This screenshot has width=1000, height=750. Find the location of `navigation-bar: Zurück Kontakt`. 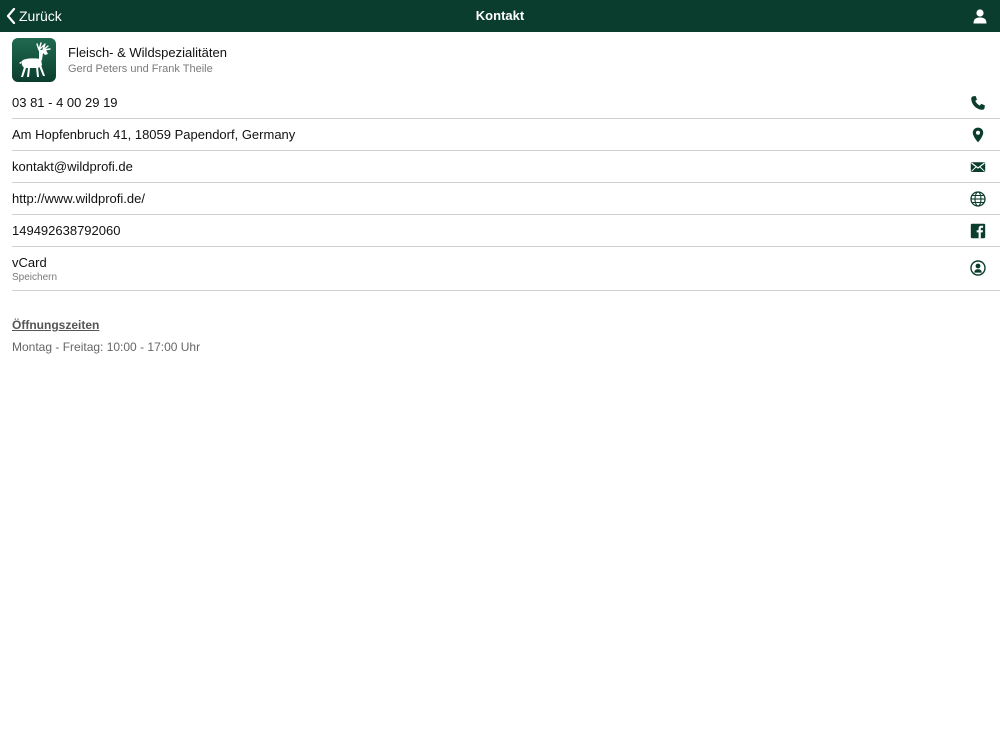

navigation-bar: Zurück Kontakt is located at coordinates (500, 16).